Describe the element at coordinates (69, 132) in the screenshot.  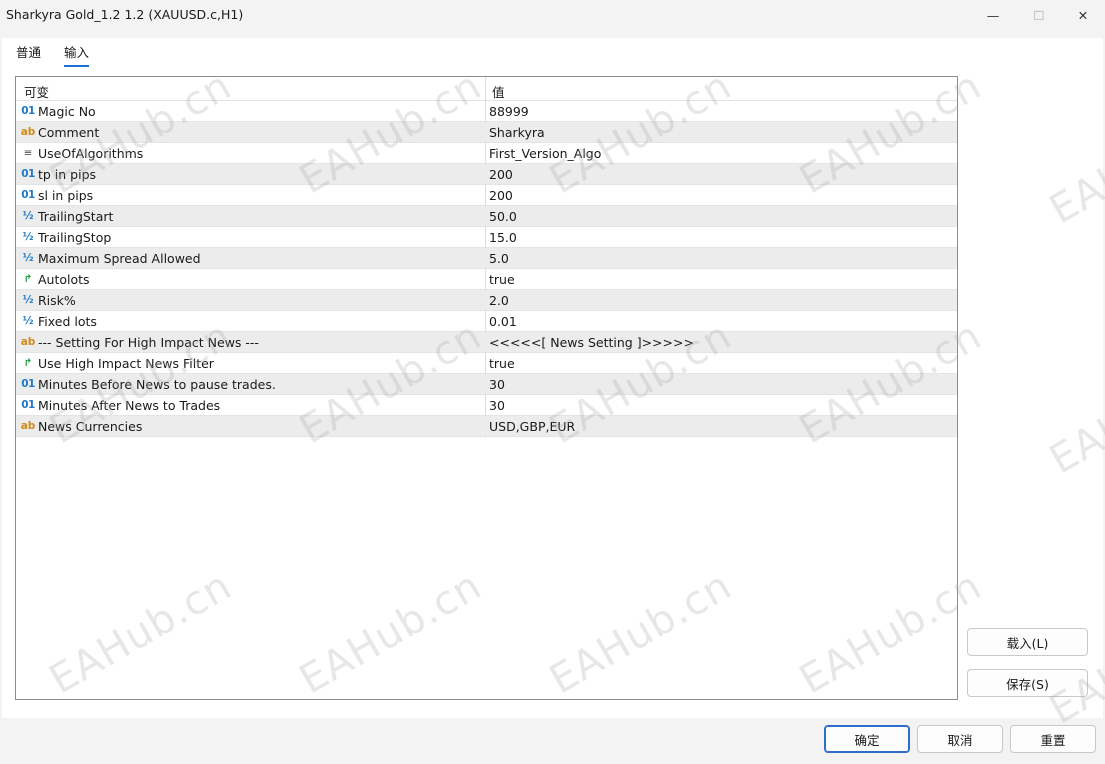
I see `variable-name: Comment` at that location.